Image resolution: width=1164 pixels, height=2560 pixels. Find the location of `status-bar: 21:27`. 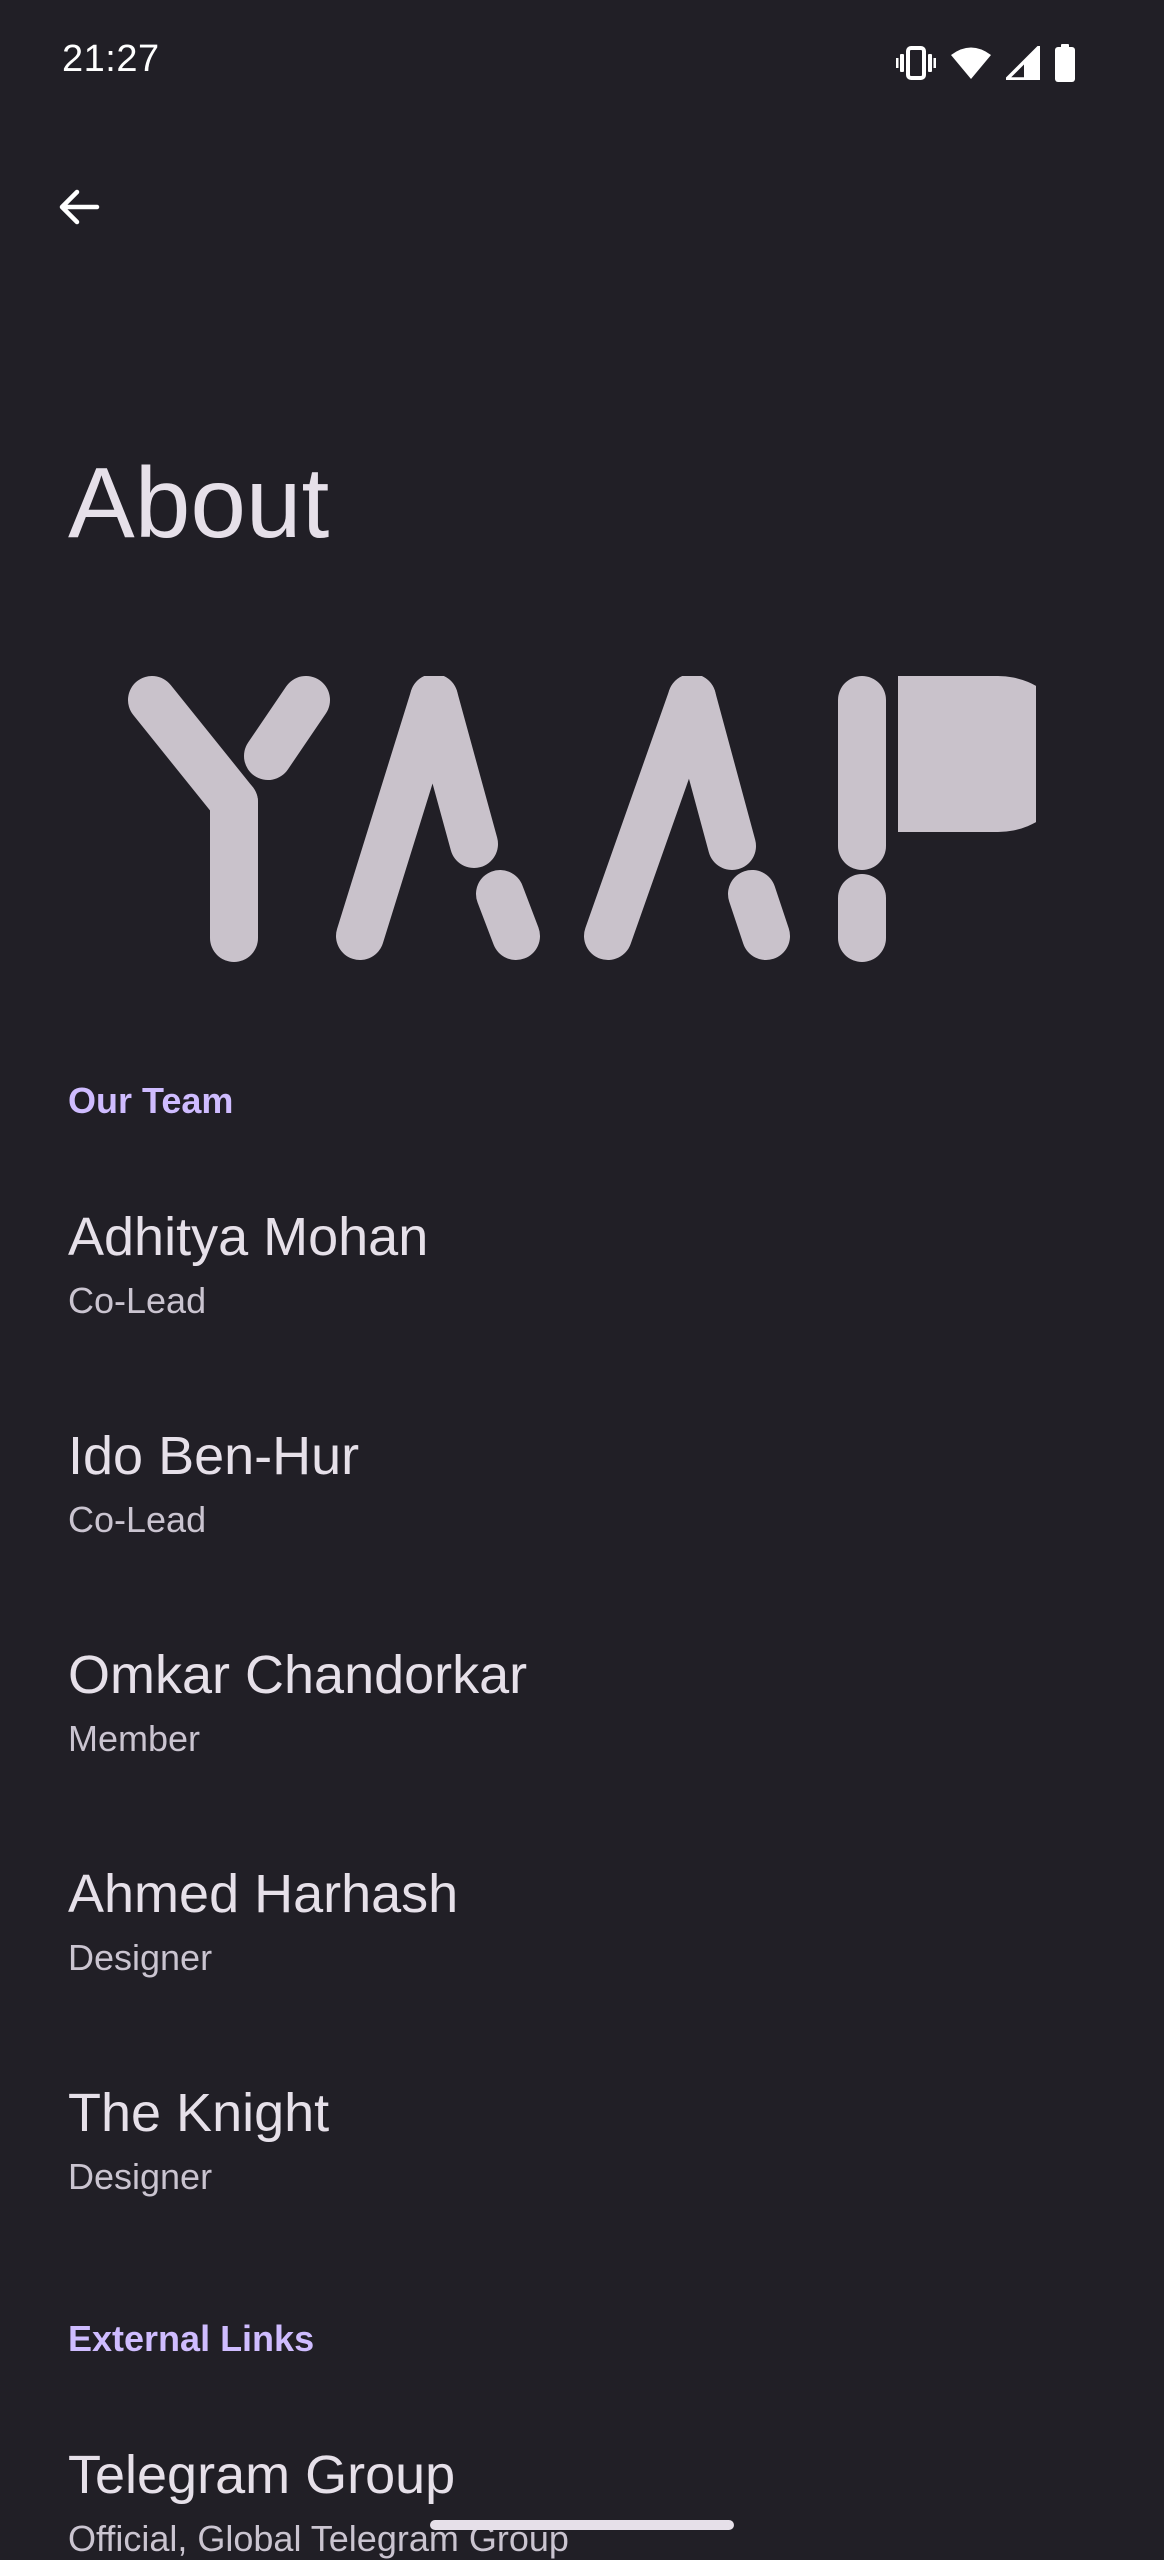

status-bar: 21:27 is located at coordinates (582, 63).